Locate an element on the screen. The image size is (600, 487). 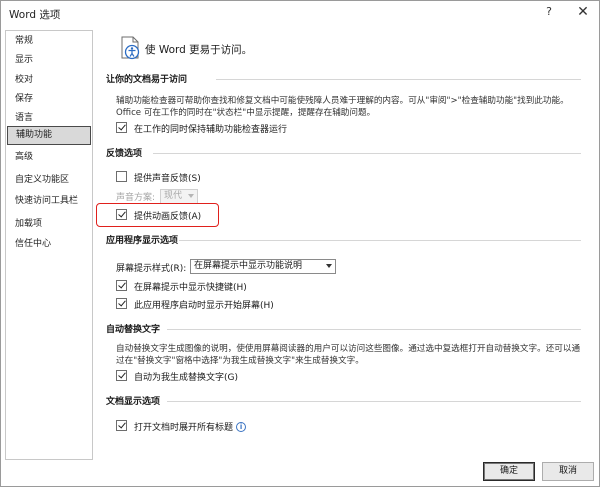
sidebar-item-customize-ribbon: 自定义功能区 is located at coordinates (49, 180).